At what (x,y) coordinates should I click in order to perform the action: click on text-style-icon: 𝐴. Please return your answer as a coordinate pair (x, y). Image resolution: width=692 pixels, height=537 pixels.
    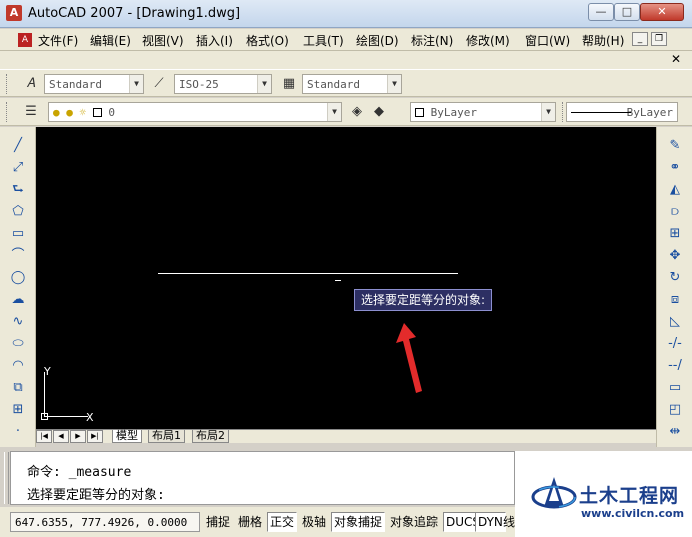
    Looking at the image, I should click on (31, 84).